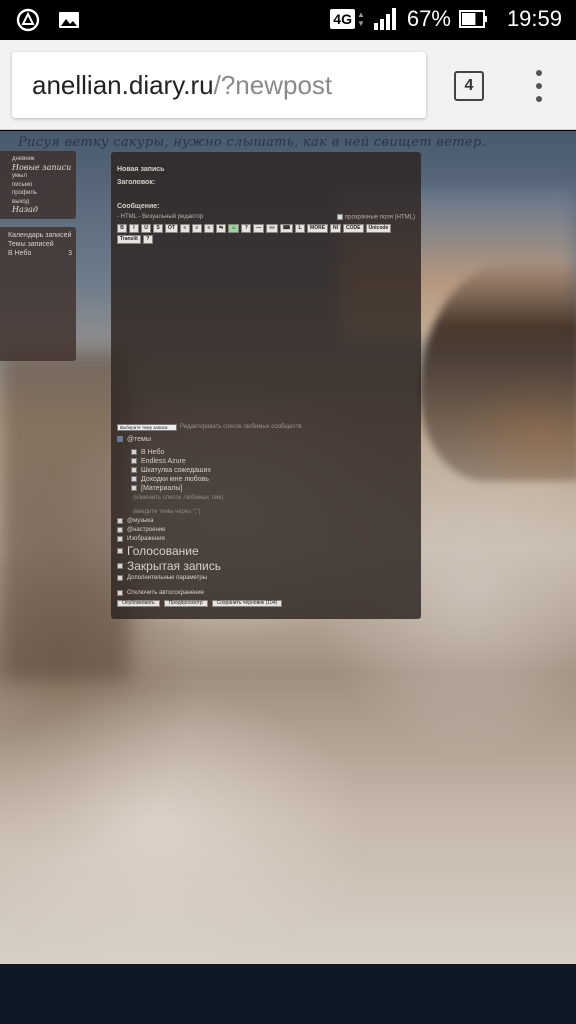 Image resolution: width=576 pixels, height=1024 pixels. I want to click on preview-button: Предпросмотр, so click(185, 603).